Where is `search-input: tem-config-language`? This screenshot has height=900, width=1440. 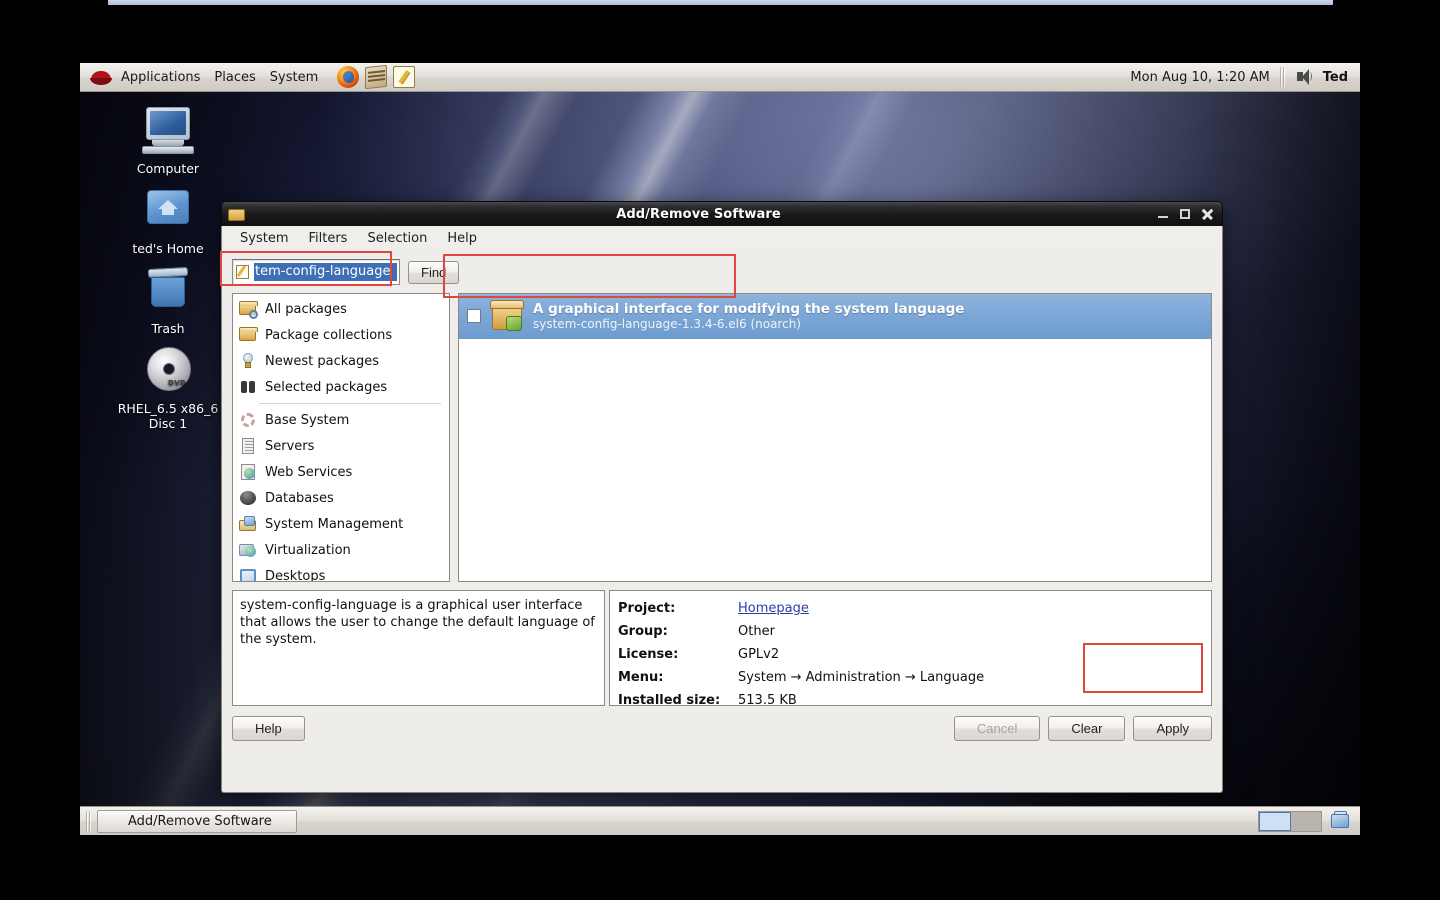 search-input: tem-config-language is located at coordinates (316, 272).